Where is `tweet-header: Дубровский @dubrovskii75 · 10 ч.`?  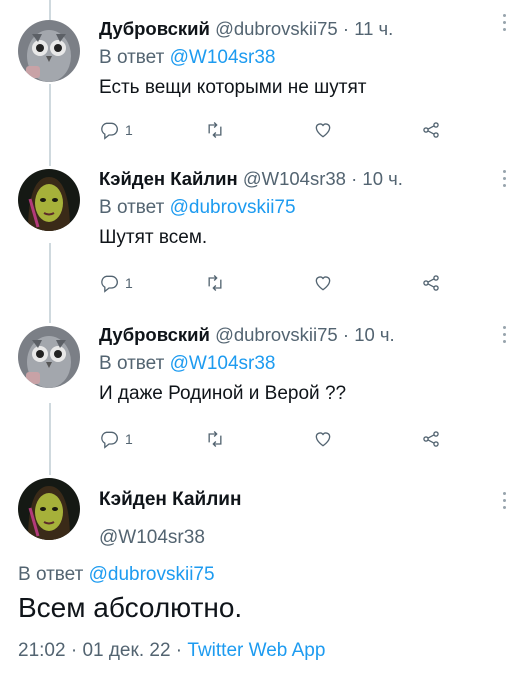 tweet-header: Дубровский @dubrovskii75 · 10 ч. is located at coordinates (304, 335).